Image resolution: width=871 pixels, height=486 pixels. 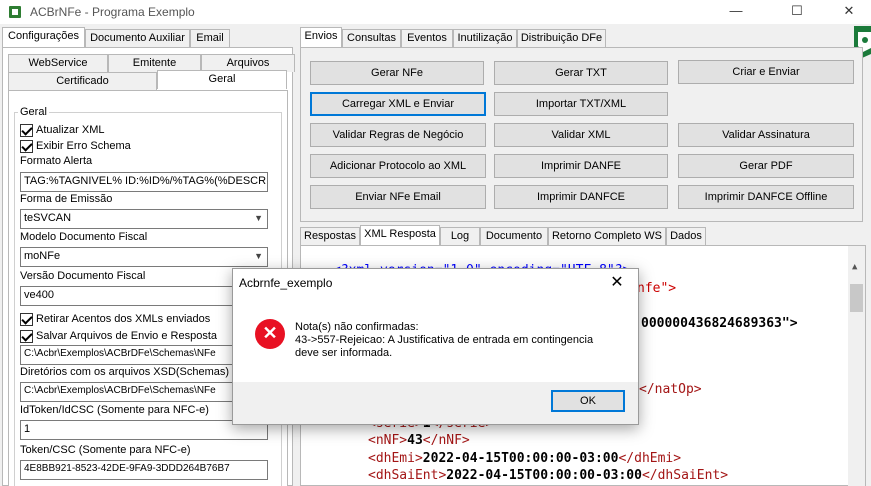 I want to click on xml-line-nfe: nfe">, so click(x=656, y=288).